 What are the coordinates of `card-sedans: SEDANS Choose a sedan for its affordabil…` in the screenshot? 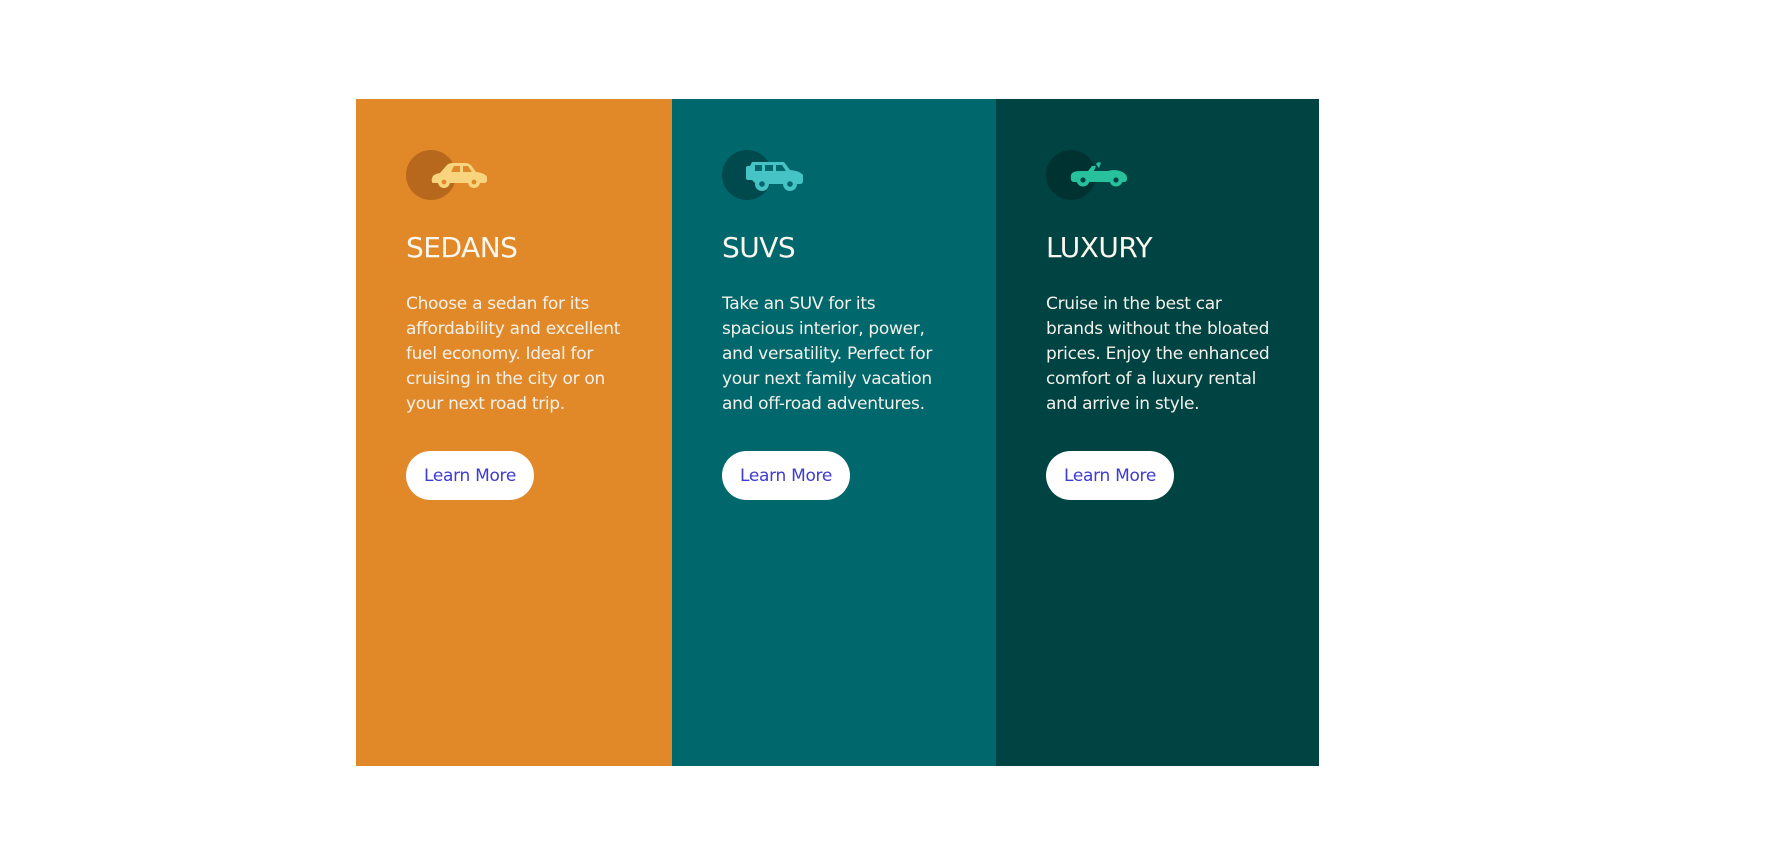 It's located at (514, 432).